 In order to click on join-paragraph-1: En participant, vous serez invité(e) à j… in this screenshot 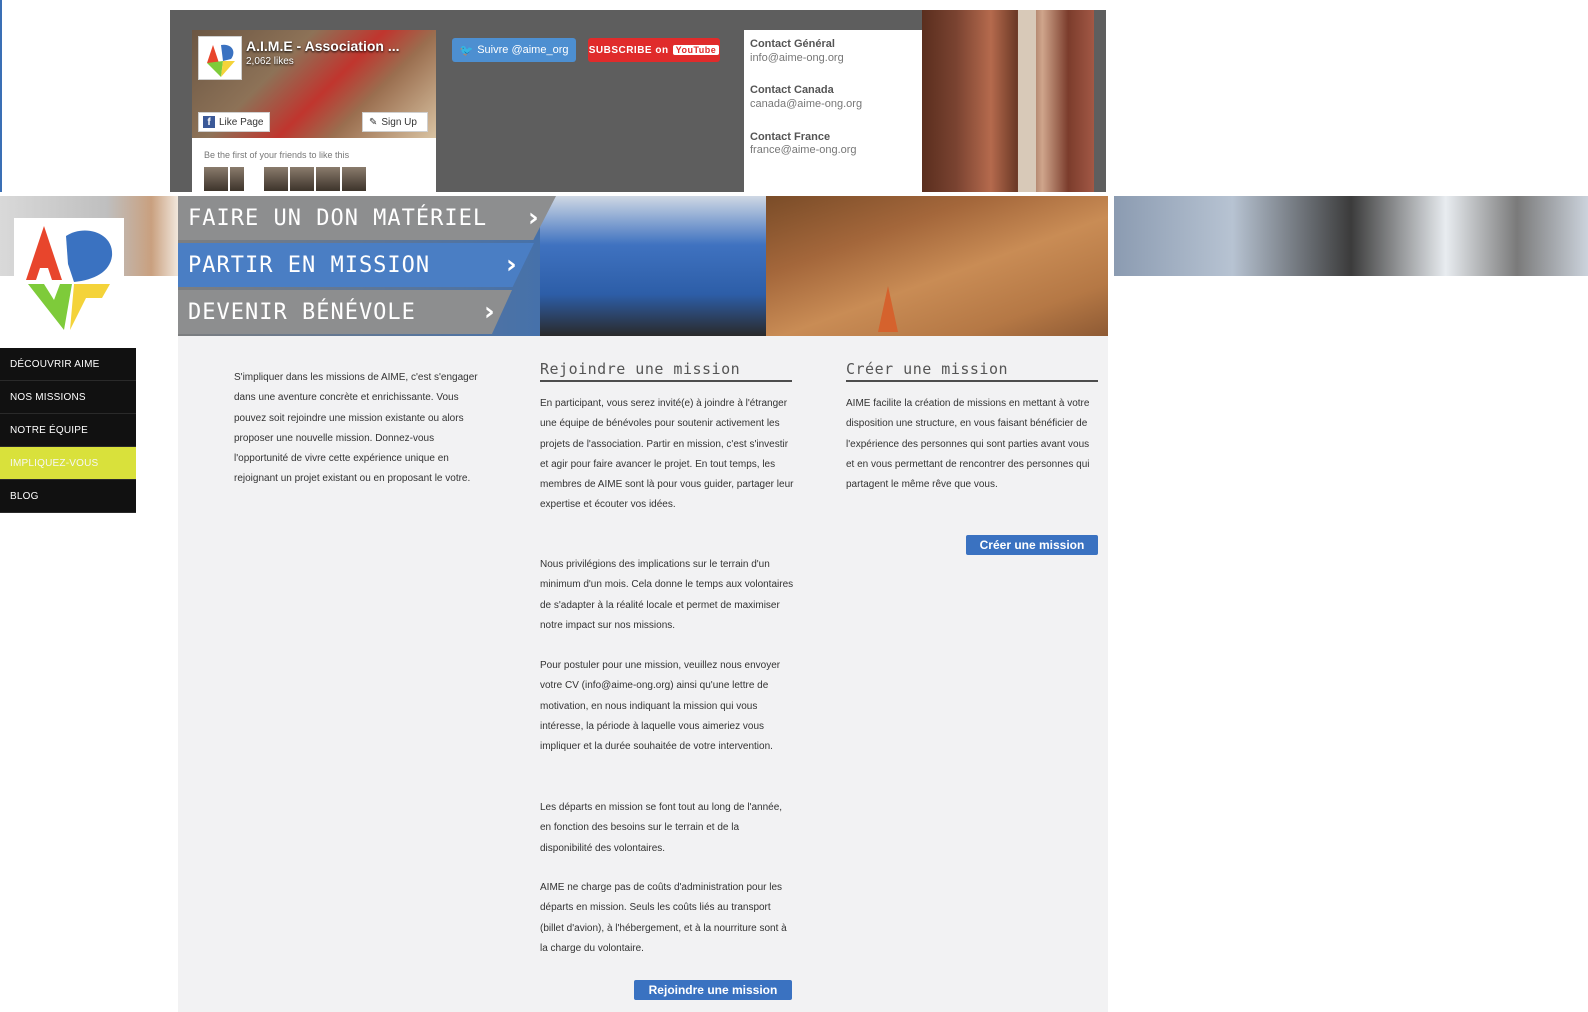, I will do `click(667, 454)`.